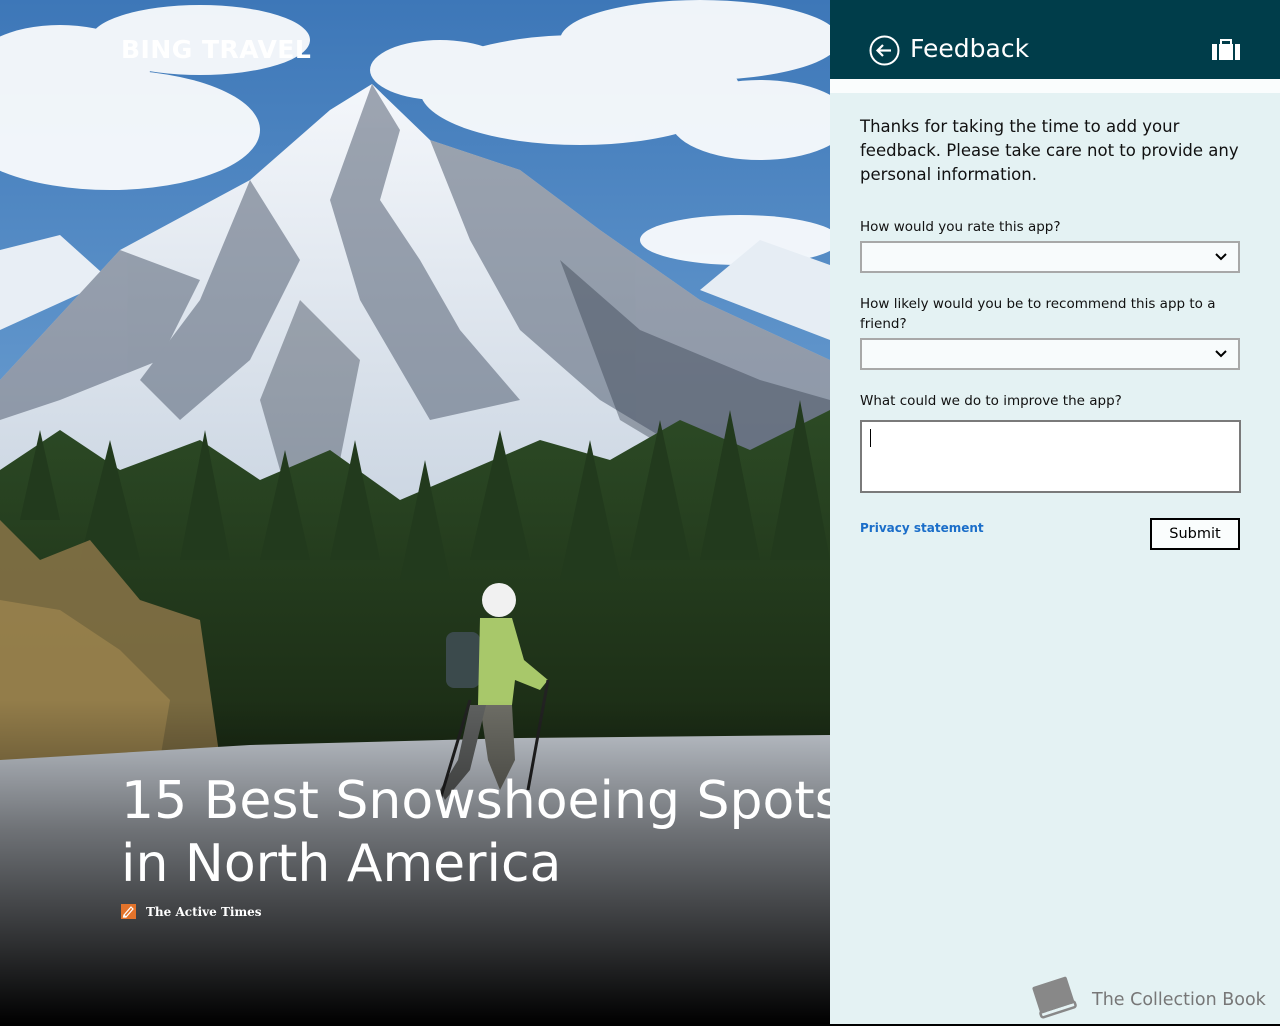 The width and height of the screenshot is (1280, 1026). Describe the element at coordinates (1050, 354) in the screenshot. I see `recommend-select` at that location.